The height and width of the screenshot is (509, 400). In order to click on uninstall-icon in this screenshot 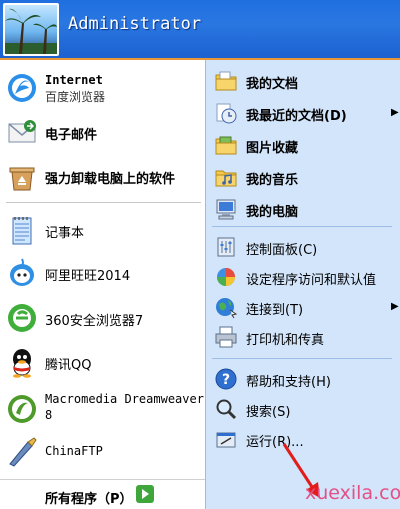, I will do `click(22, 176)`.